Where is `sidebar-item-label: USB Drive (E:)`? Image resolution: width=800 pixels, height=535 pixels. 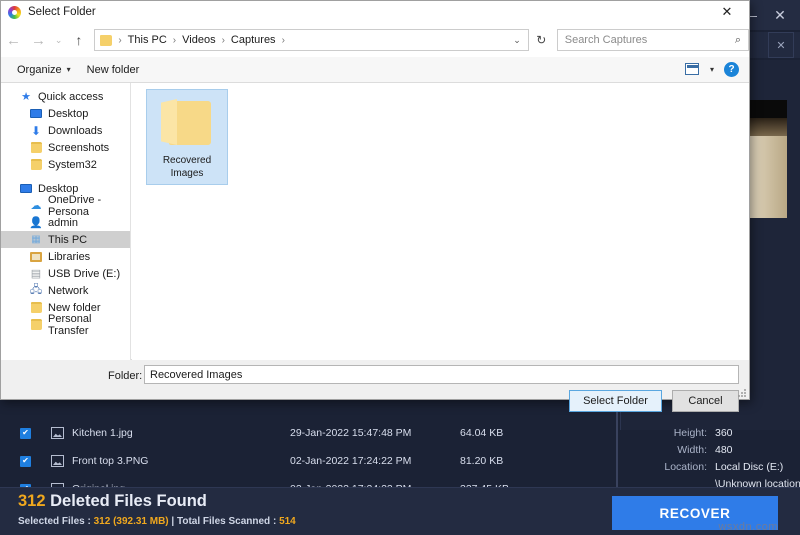
sidebar-item-label: USB Drive (E:) is located at coordinates (84, 273).